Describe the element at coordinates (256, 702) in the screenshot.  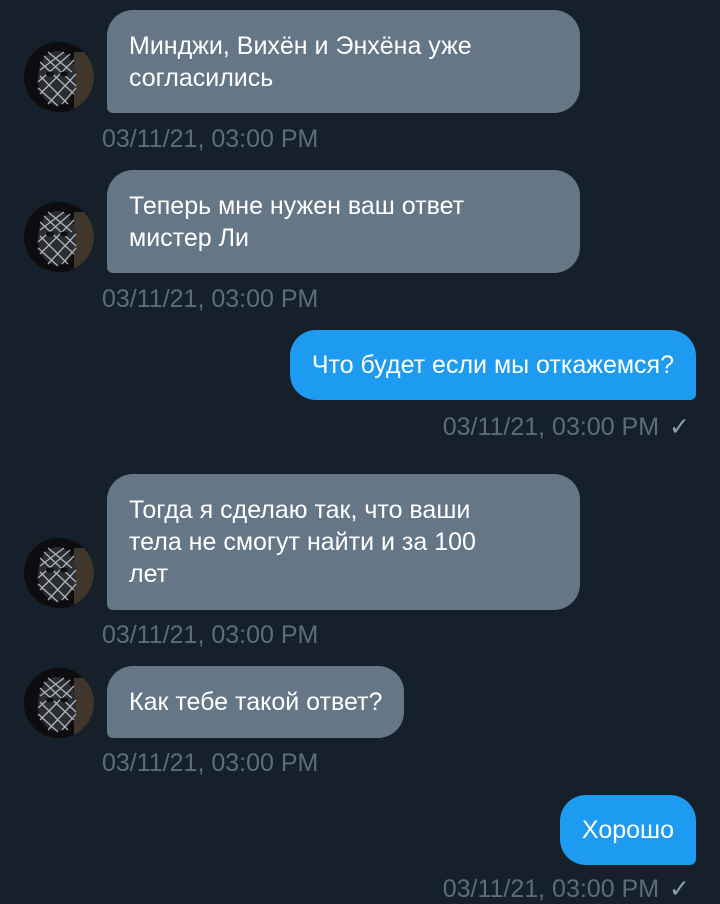
I see `message-bubble-incoming: Как тебе такой ответ?` at that location.